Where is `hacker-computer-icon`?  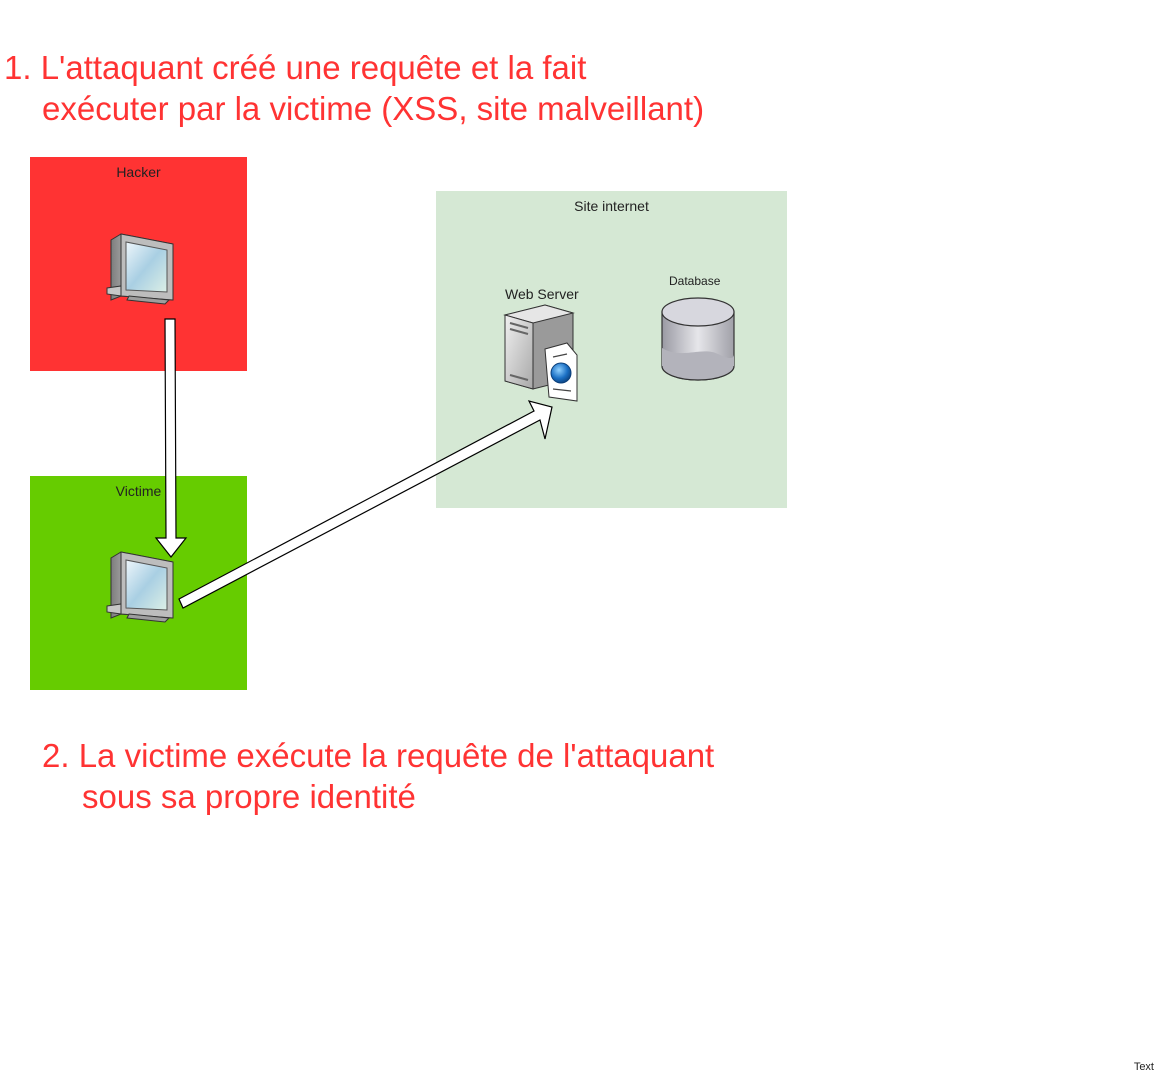
hacker-computer-icon is located at coordinates (140, 269).